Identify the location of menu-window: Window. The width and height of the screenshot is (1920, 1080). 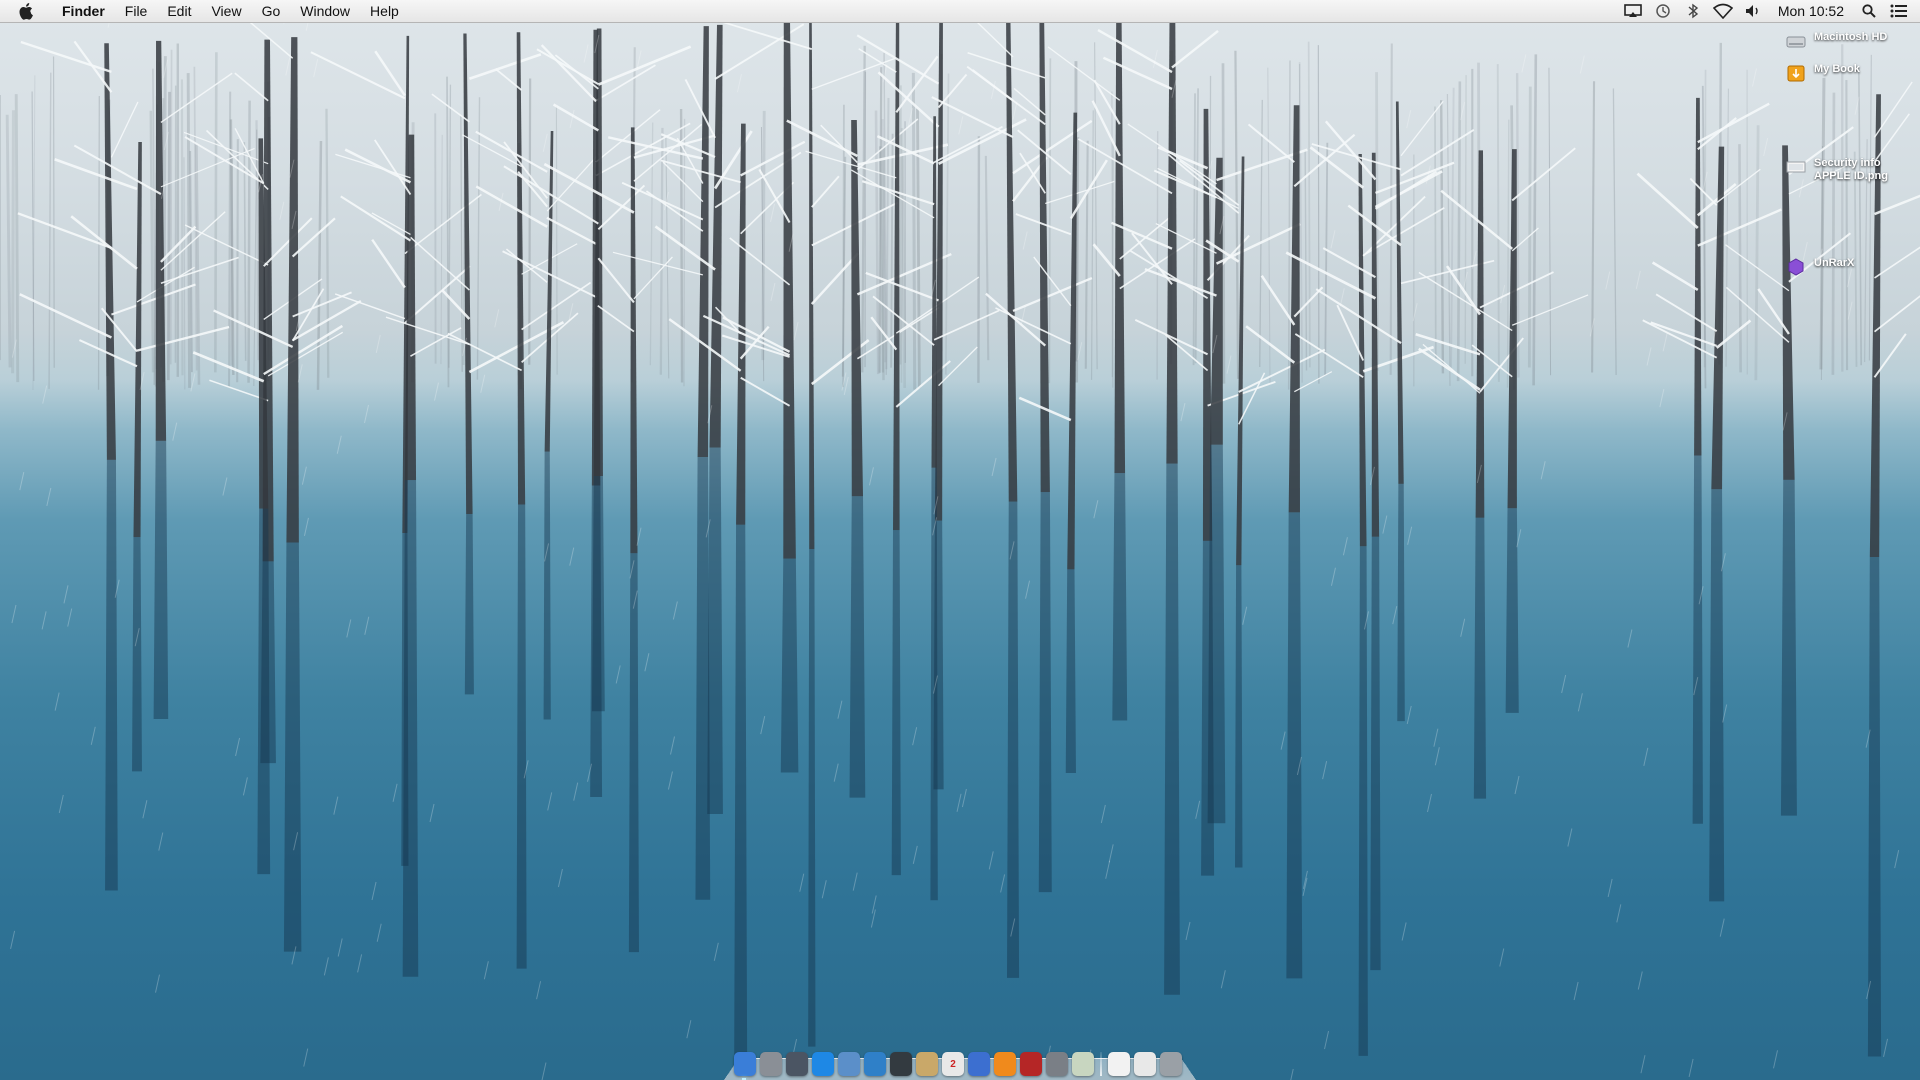
(325, 11).